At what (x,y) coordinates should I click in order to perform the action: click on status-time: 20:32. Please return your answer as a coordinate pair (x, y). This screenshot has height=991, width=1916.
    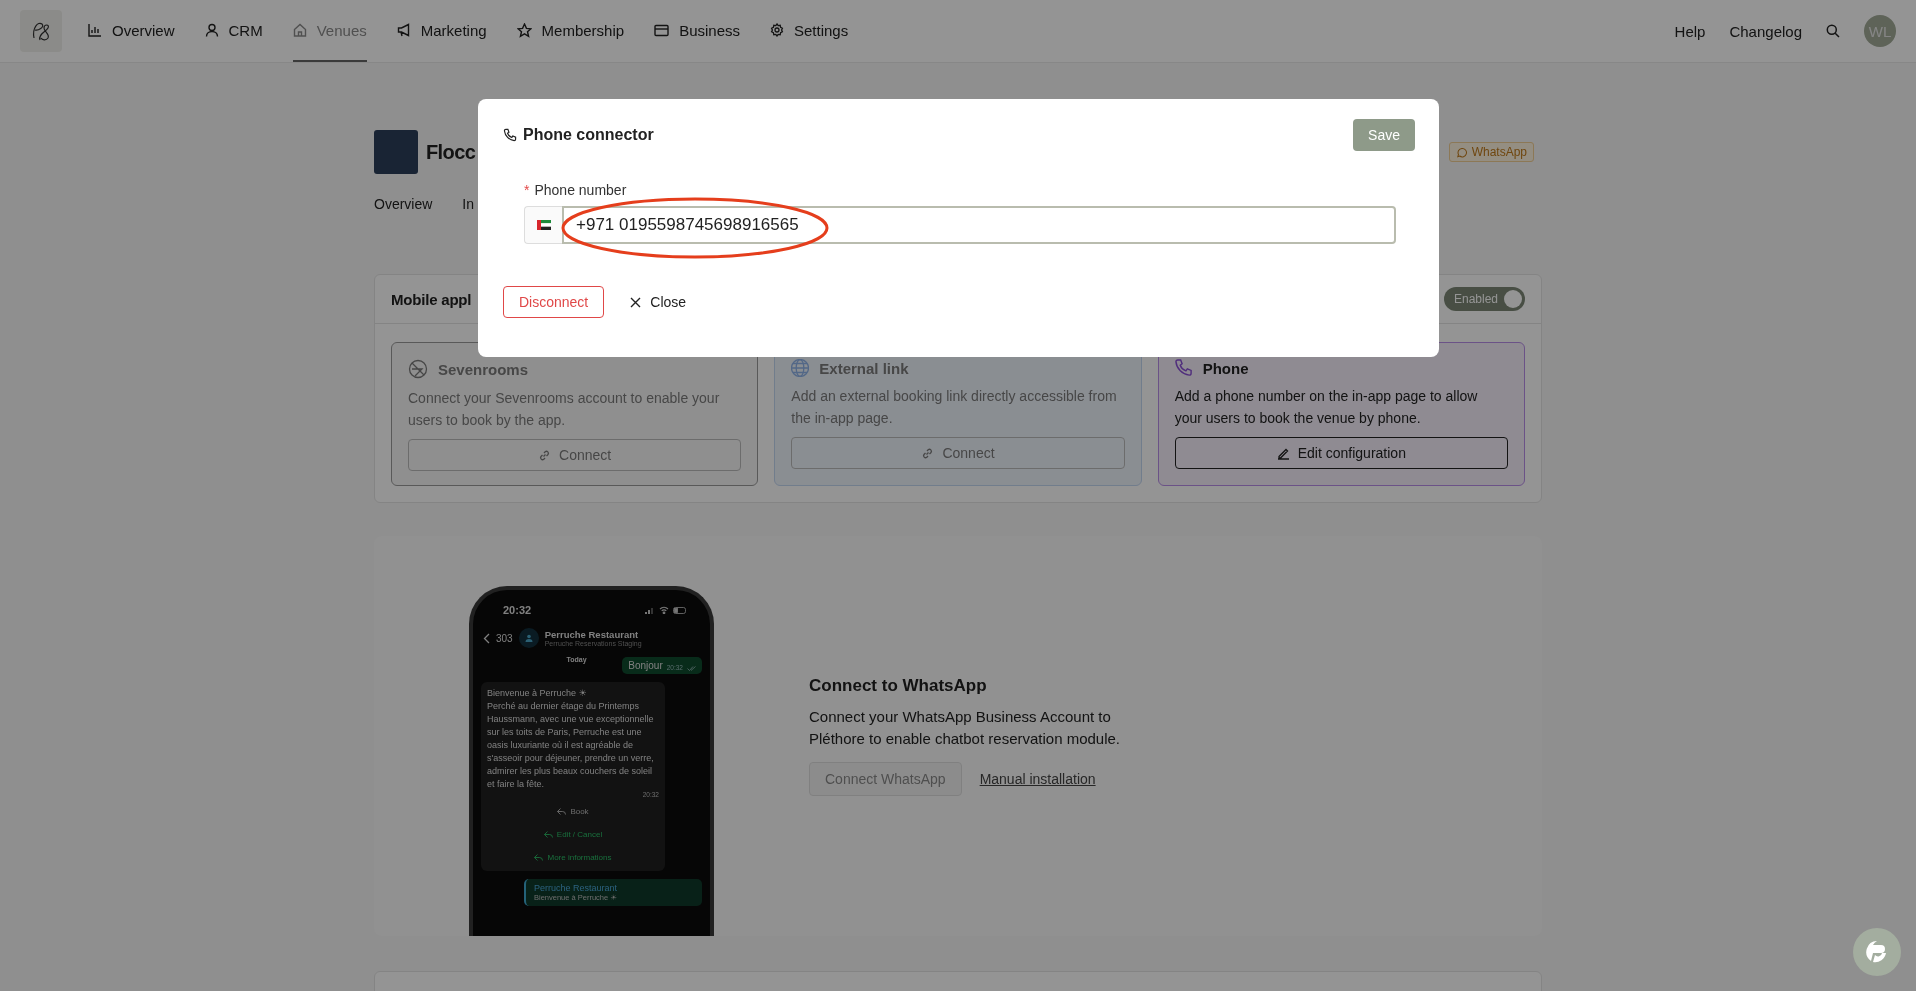
    Looking at the image, I should click on (517, 610).